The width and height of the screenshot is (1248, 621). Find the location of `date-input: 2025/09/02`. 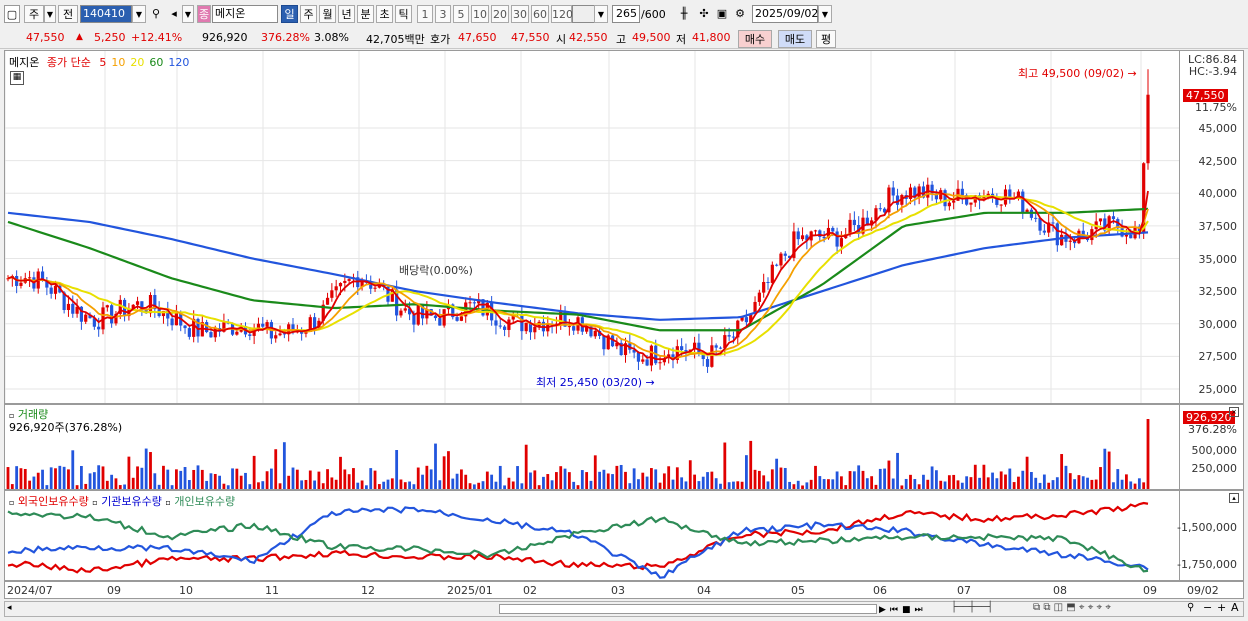

date-input: 2025/09/02 is located at coordinates (785, 14).